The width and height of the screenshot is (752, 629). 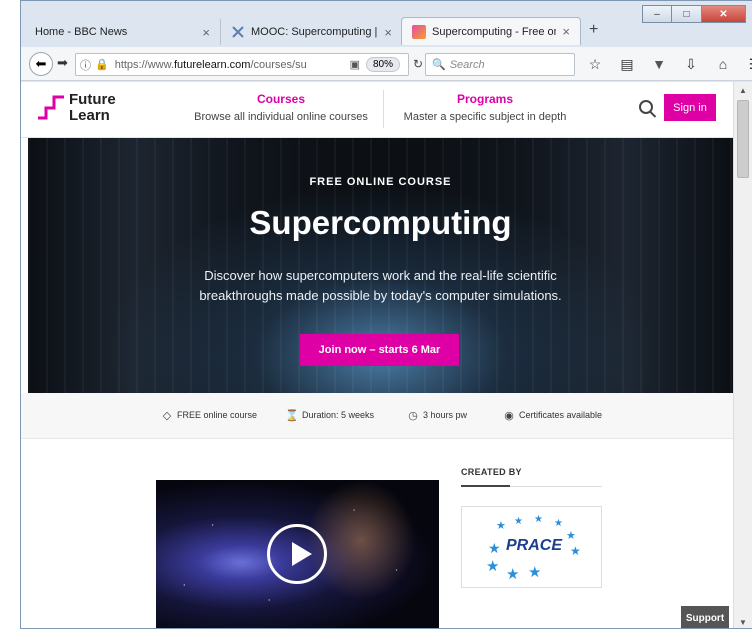 I want to click on forward-button: ➡, so click(x=62, y=63).